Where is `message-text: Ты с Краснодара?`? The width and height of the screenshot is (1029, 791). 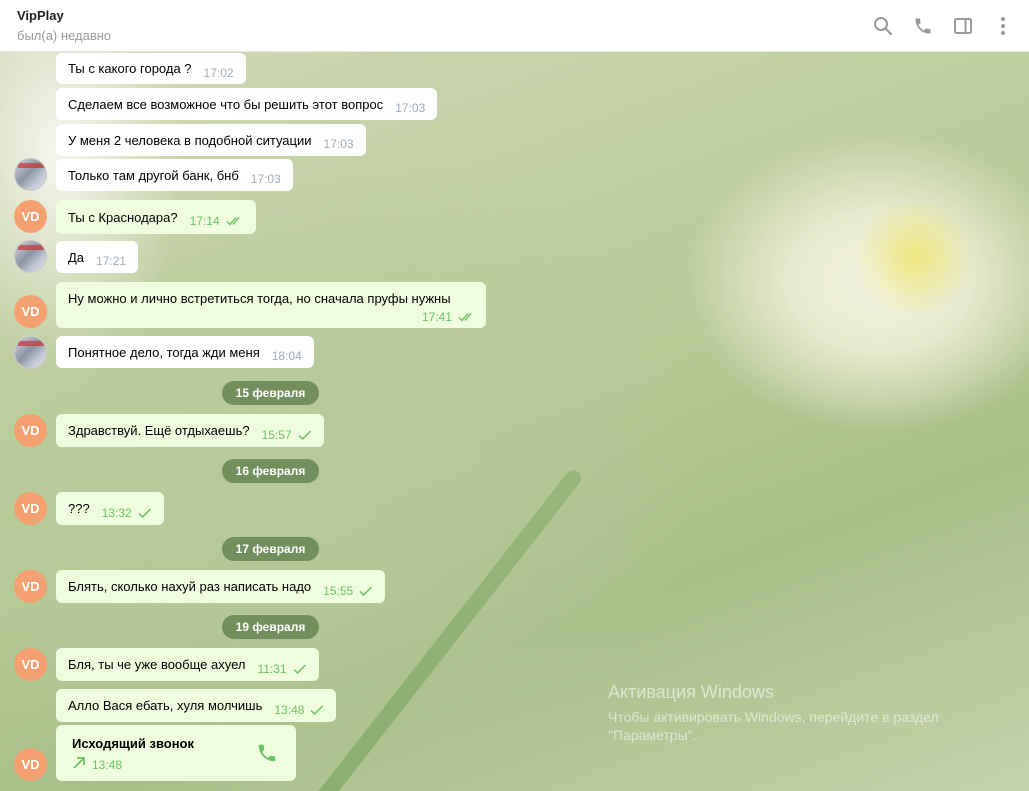
message-text: Ты с Краснодара? is located at coordinates (123, 217).